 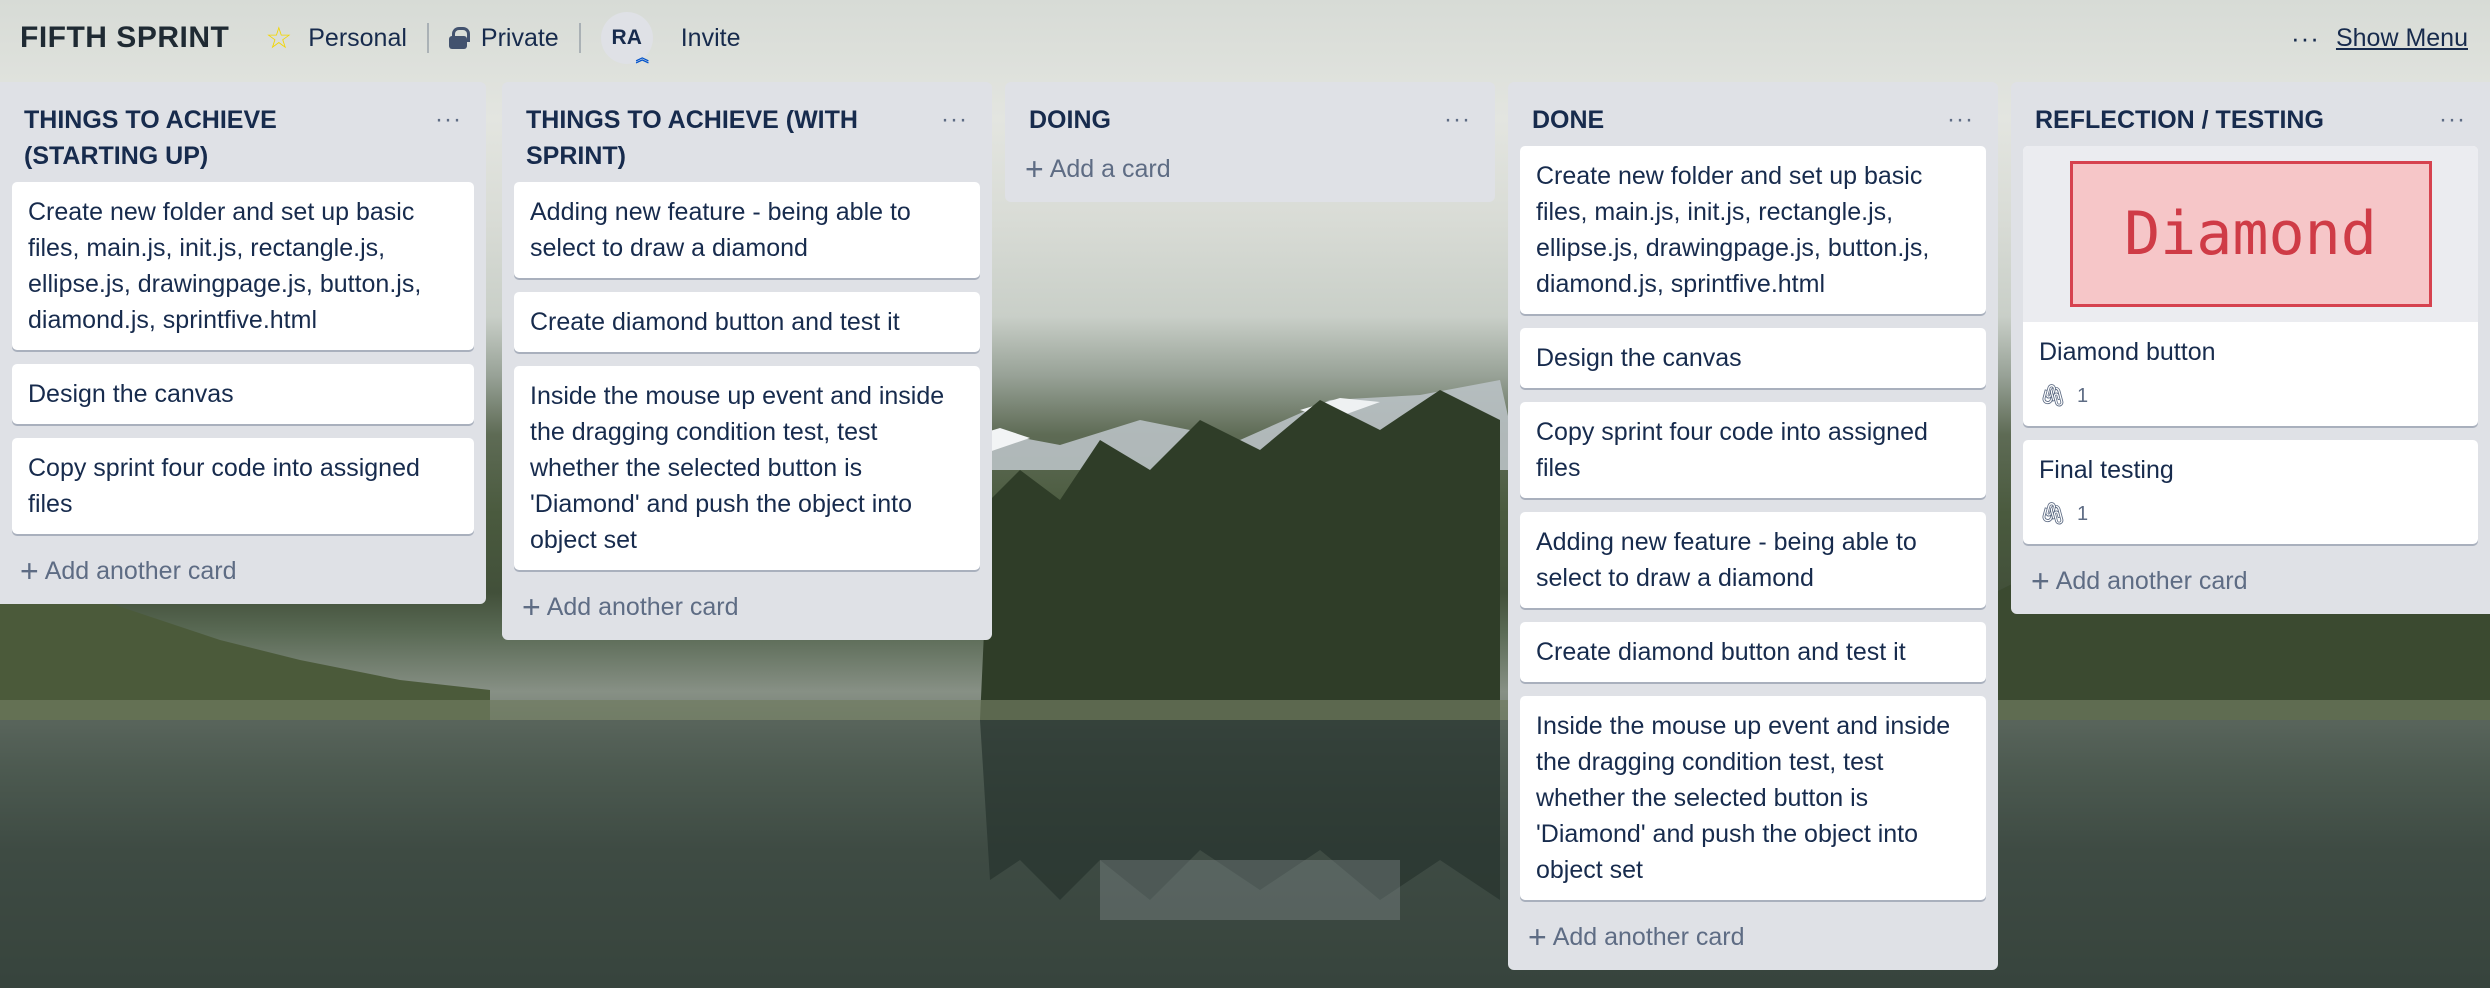 I want to click on show-menu-button: Show Menu, so click(x=2402, y=38).